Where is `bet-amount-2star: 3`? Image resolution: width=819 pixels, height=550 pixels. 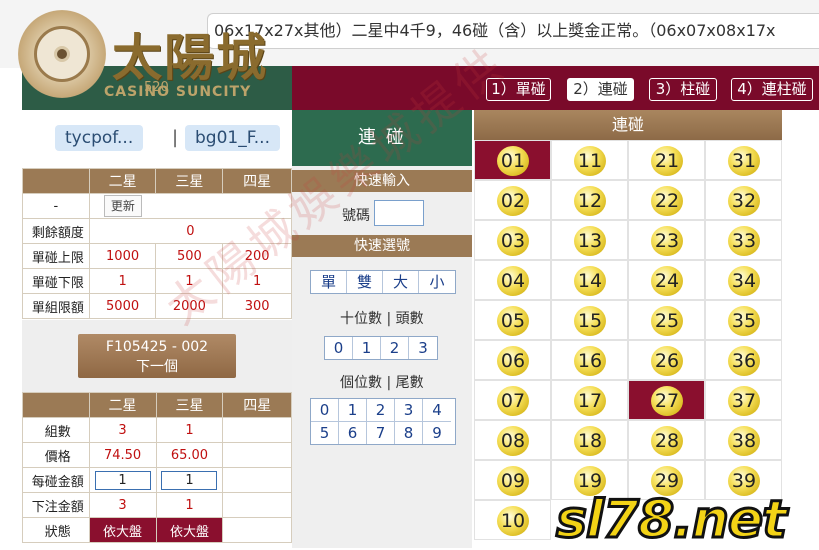 bet-amount-2star: 3 is located at coordinates (122, 505).